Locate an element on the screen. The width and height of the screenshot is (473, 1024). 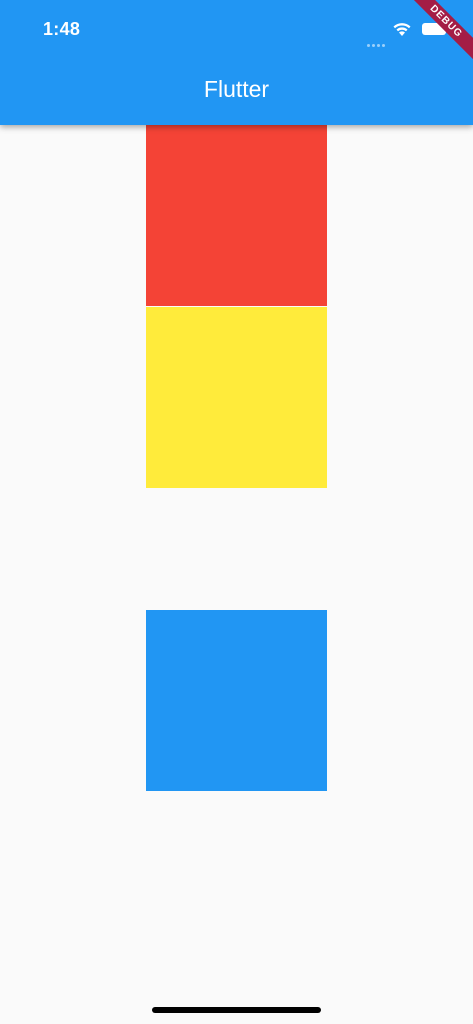
wifi-icon is located at coordinates (402, 29).